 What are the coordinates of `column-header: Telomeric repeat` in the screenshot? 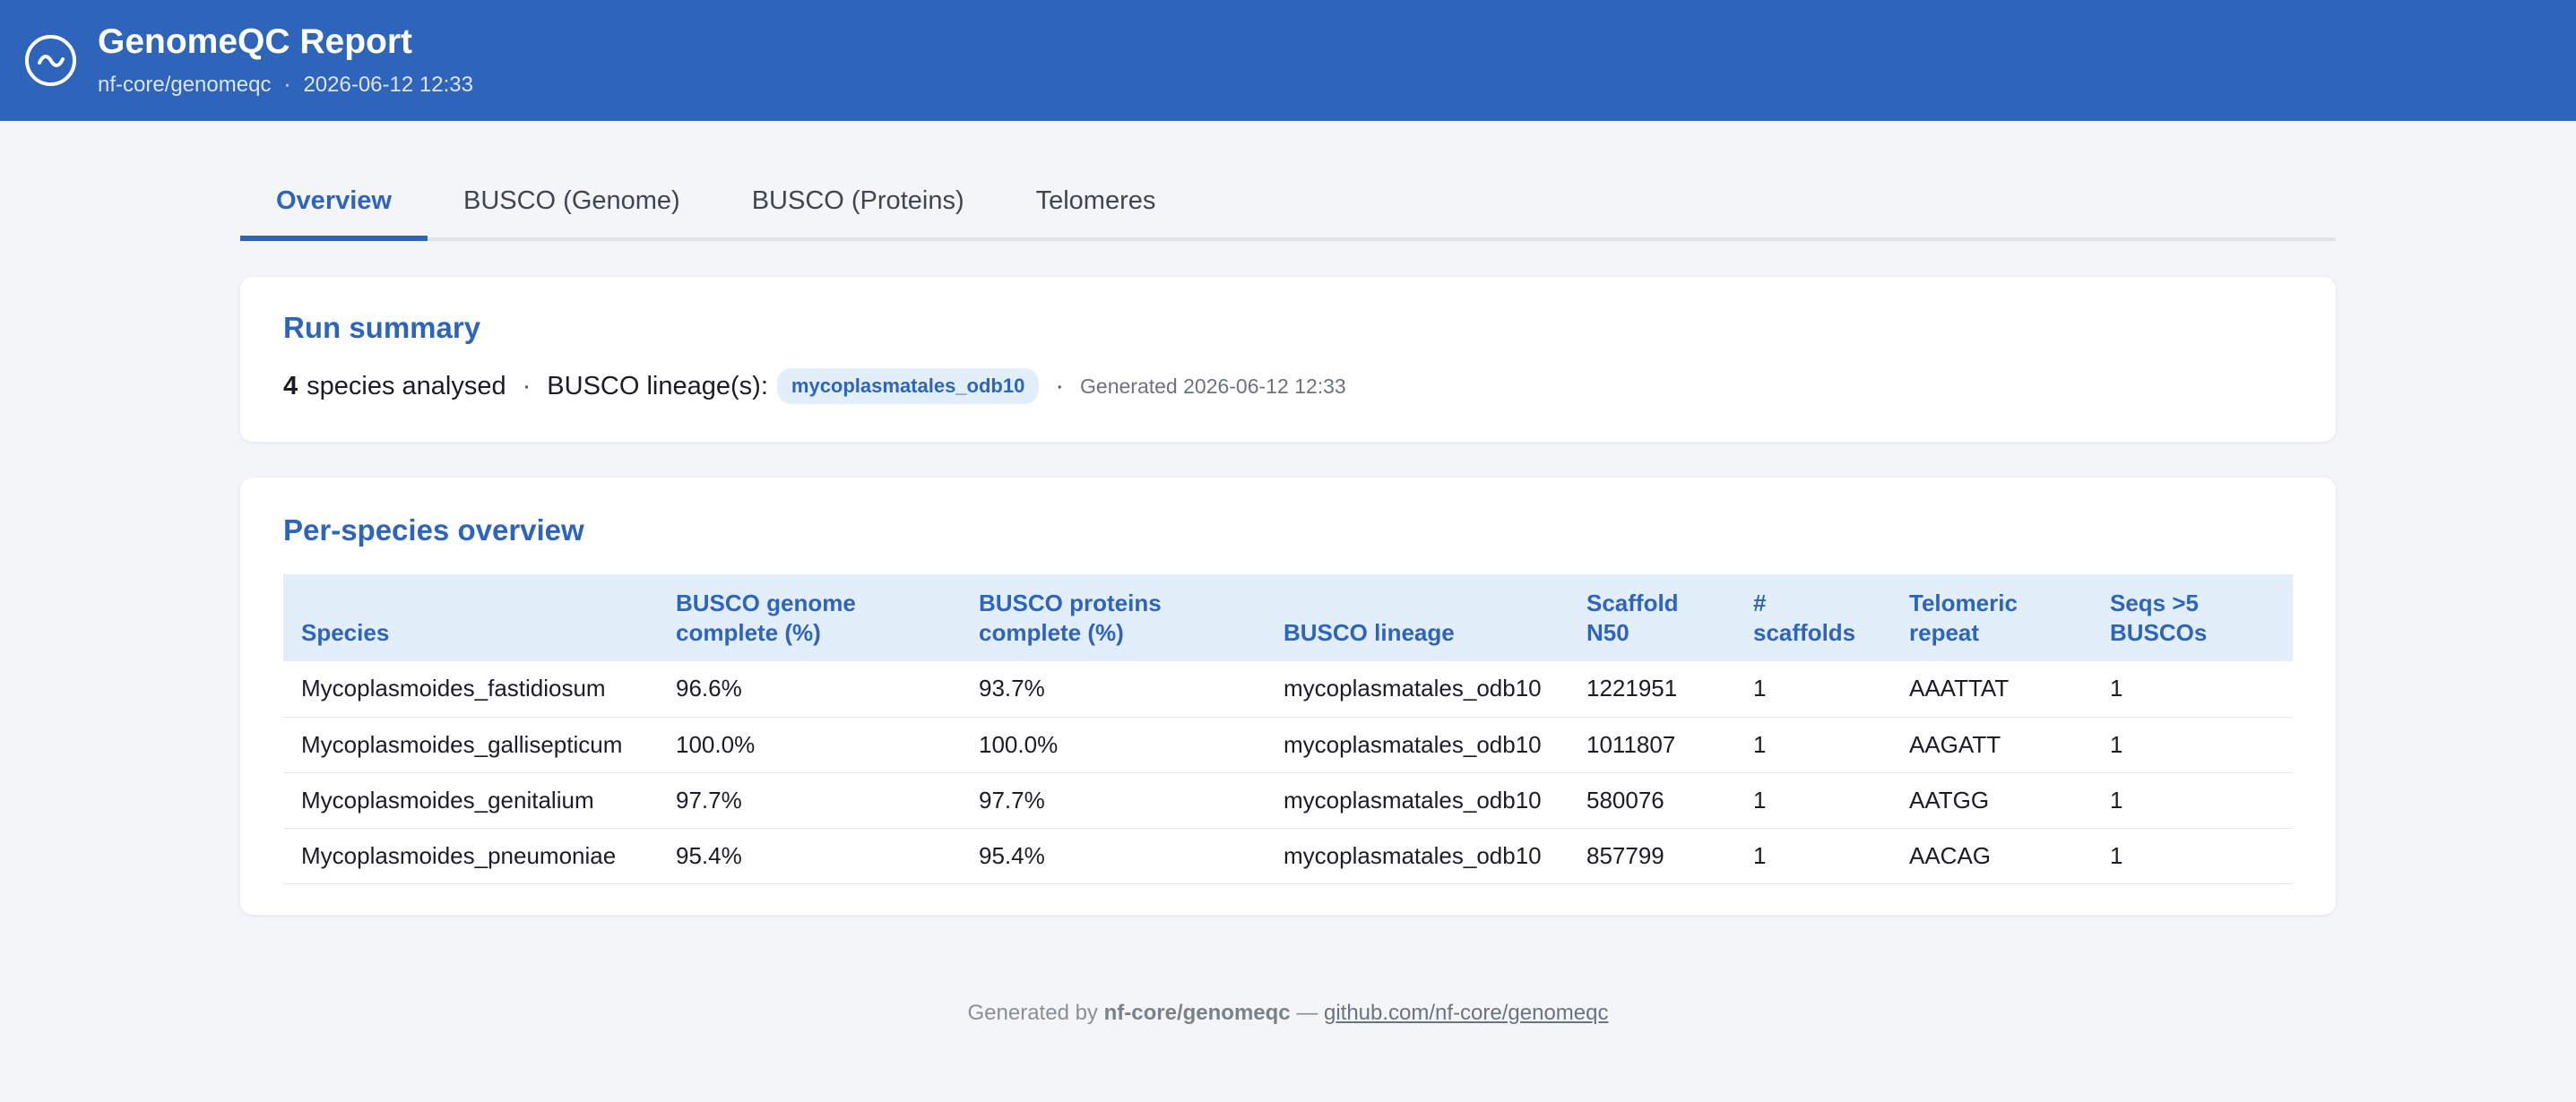 It's located at (1963, 618).